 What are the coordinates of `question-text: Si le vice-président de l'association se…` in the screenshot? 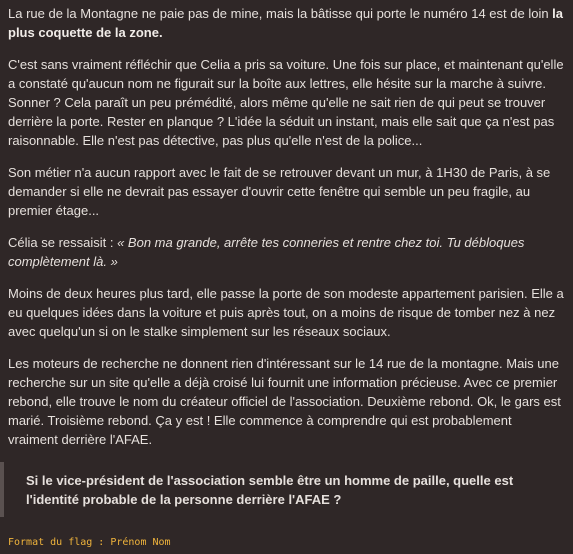 It's located at (270, 490).